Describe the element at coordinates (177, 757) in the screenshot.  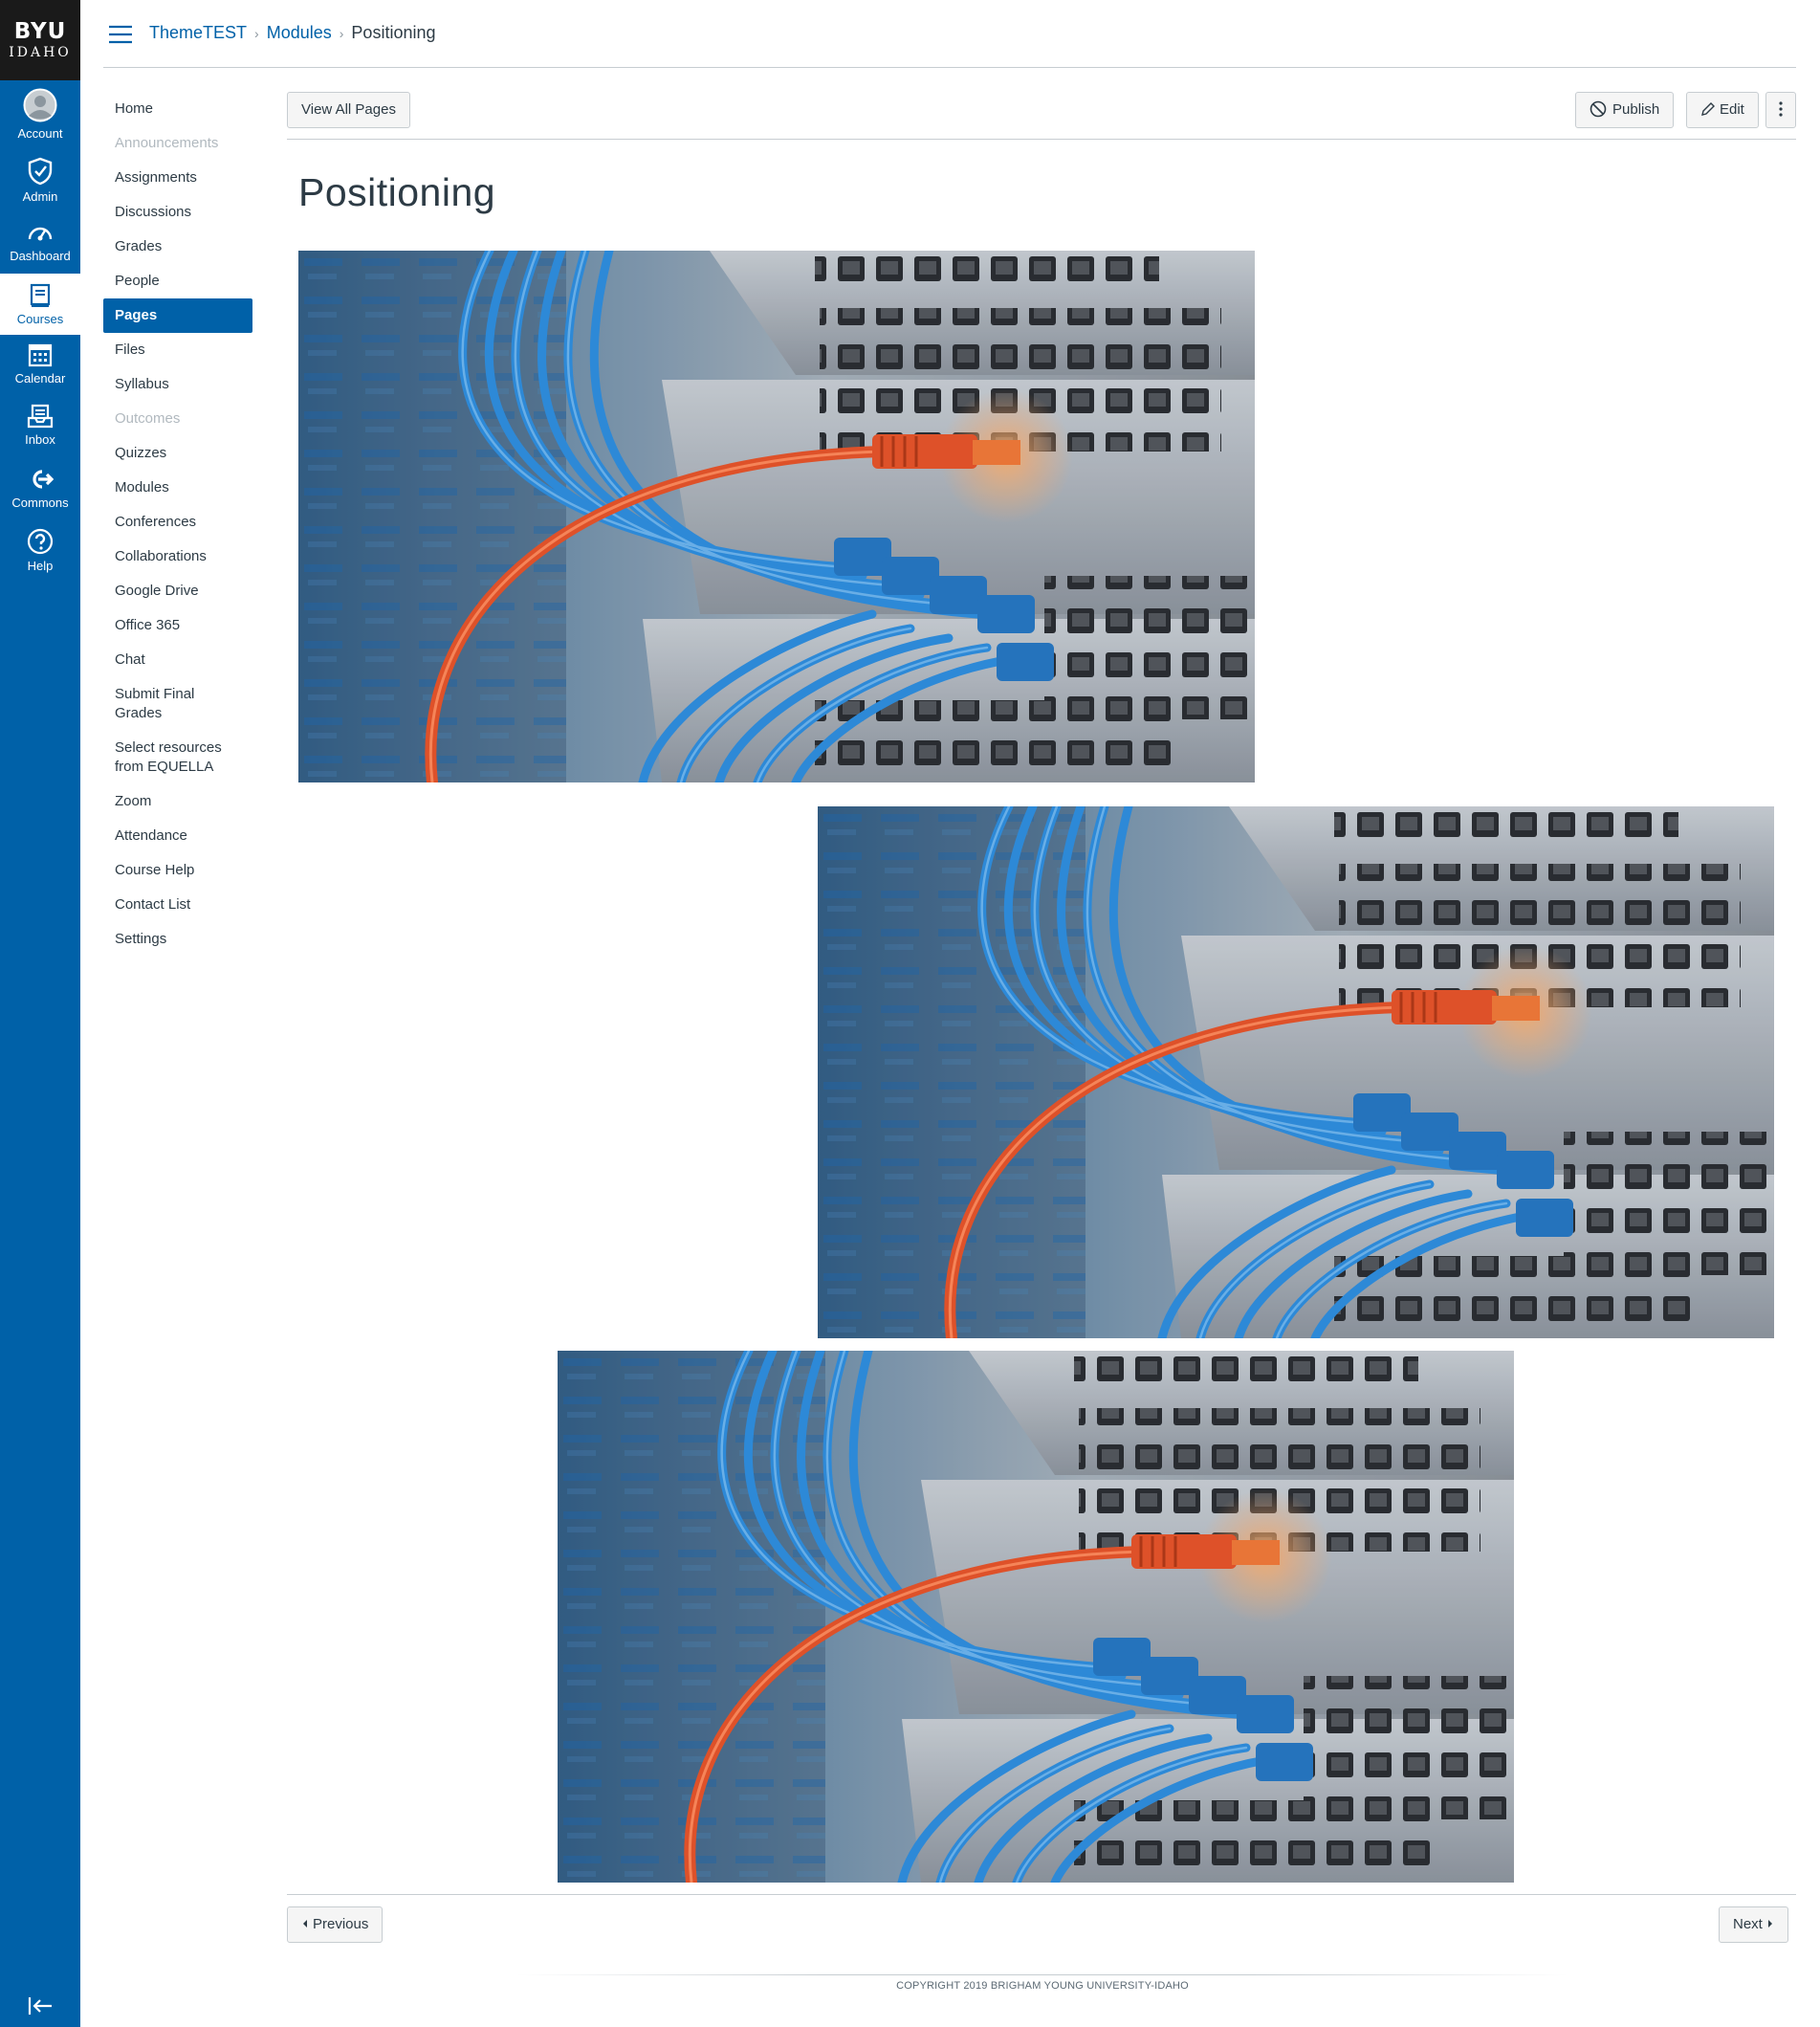
I see `course-nav-equella: Select resources from EQUELLA` at that location.